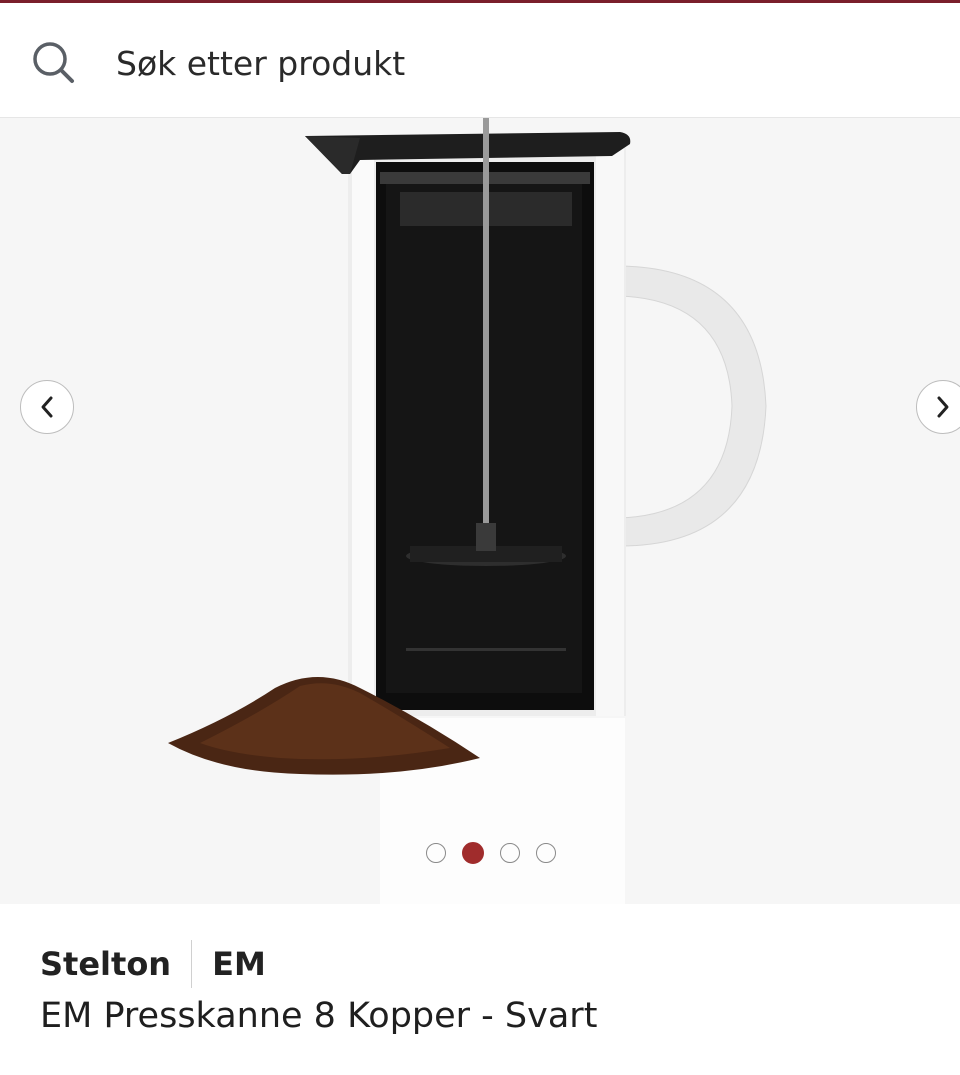  Describe the element at coordinates (239, 964) in the screenshot. I see `series-link: EM` at that location.